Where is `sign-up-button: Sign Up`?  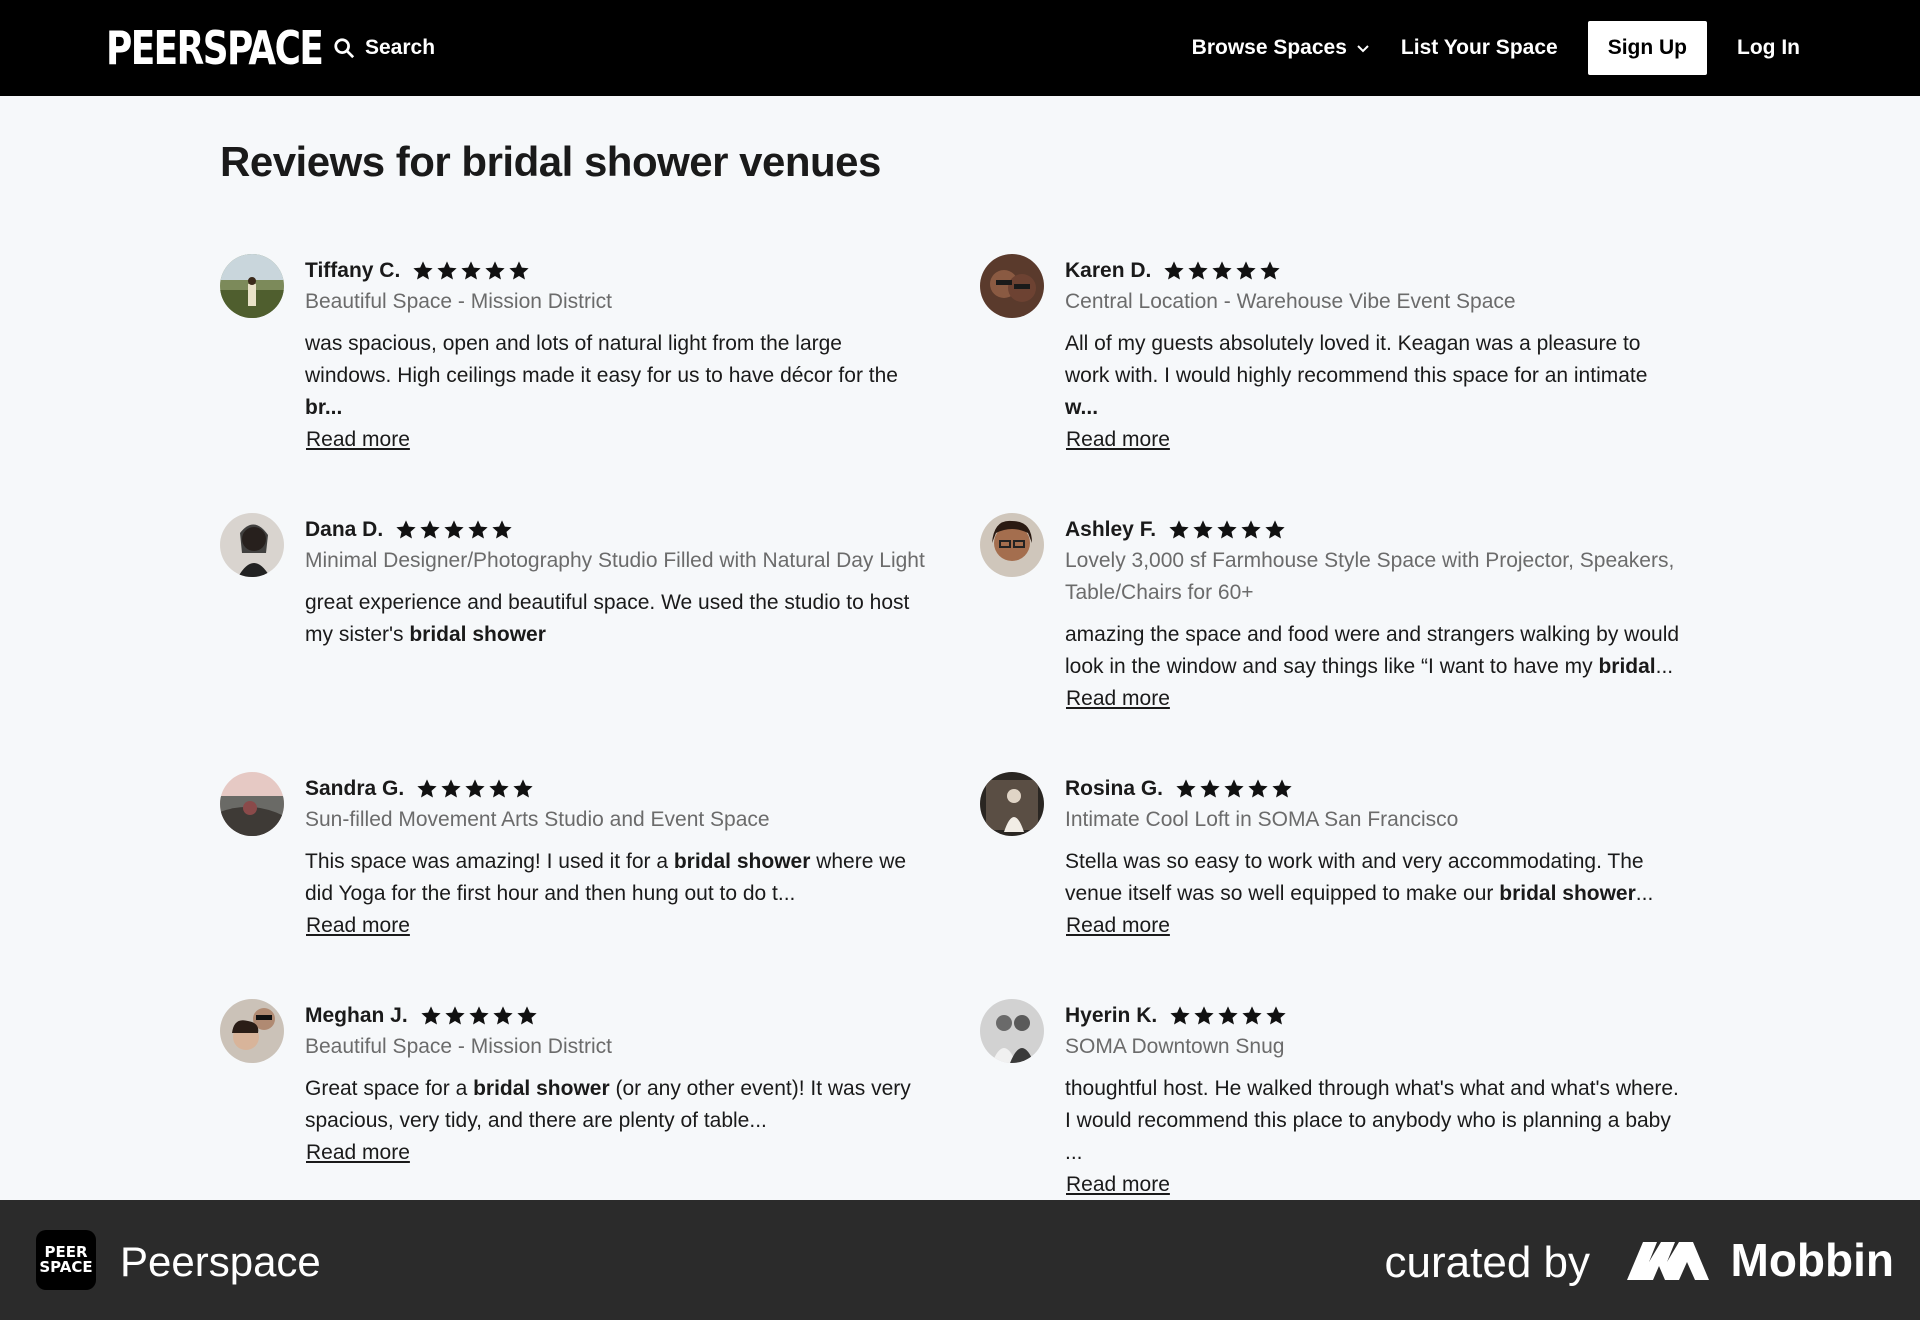
sign-up-button: Sign Up is located at coordinates (1647, 48).